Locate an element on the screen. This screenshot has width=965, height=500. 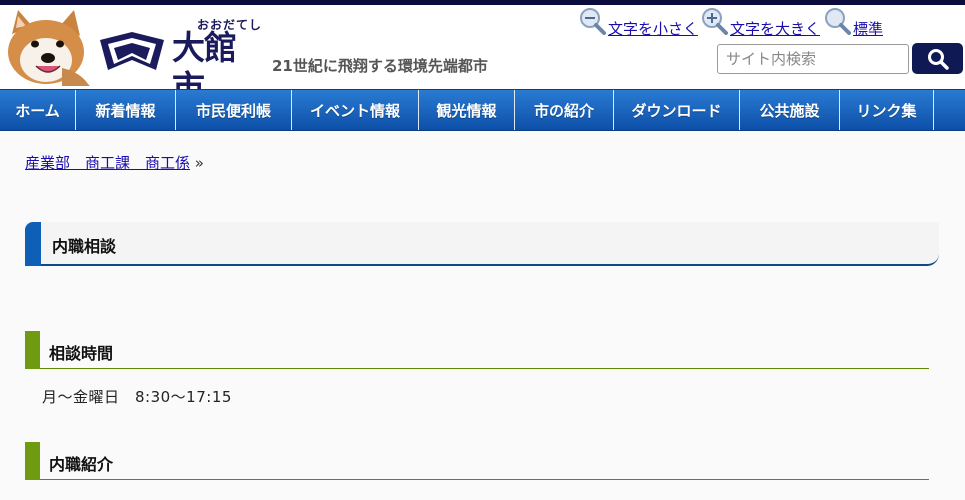
nav-item-links: リンク集 is located at coordinates (887, 110).